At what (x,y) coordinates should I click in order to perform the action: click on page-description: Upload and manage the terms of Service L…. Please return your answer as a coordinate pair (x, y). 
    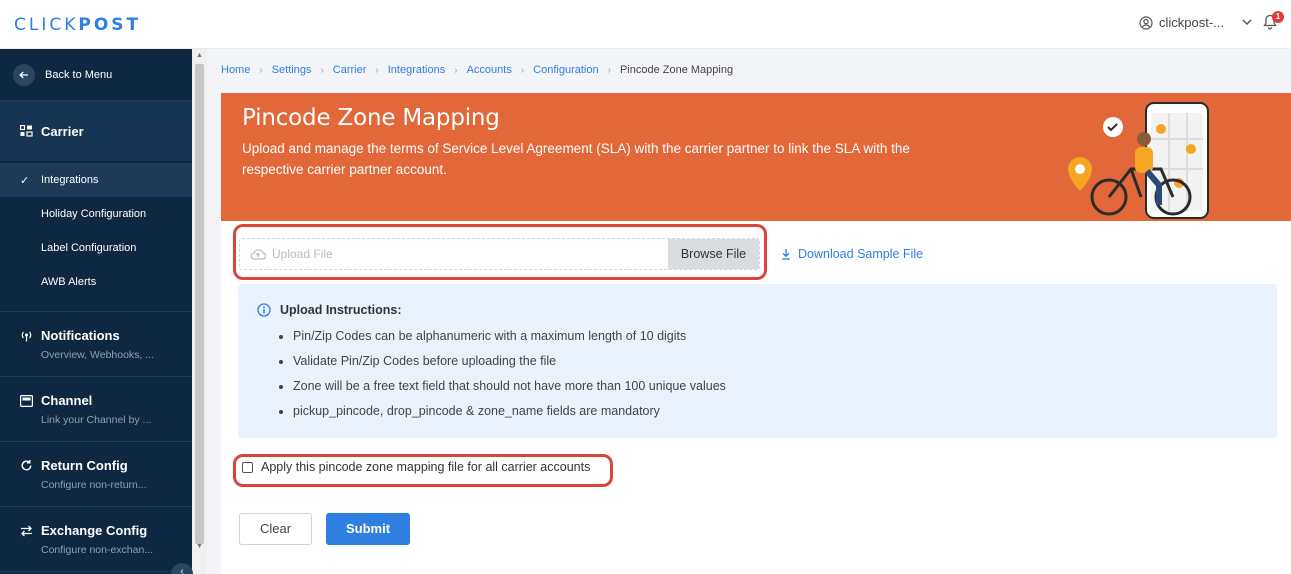
    Looking at the image, I should click on (576, 159).